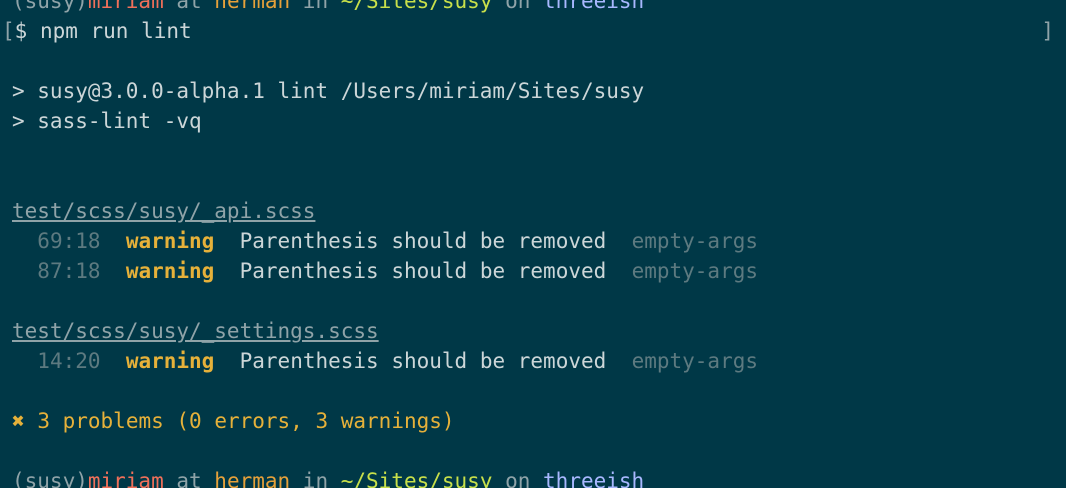  I want to click on file-path: test/scss/susy/_api.scss, so click(164, 211).